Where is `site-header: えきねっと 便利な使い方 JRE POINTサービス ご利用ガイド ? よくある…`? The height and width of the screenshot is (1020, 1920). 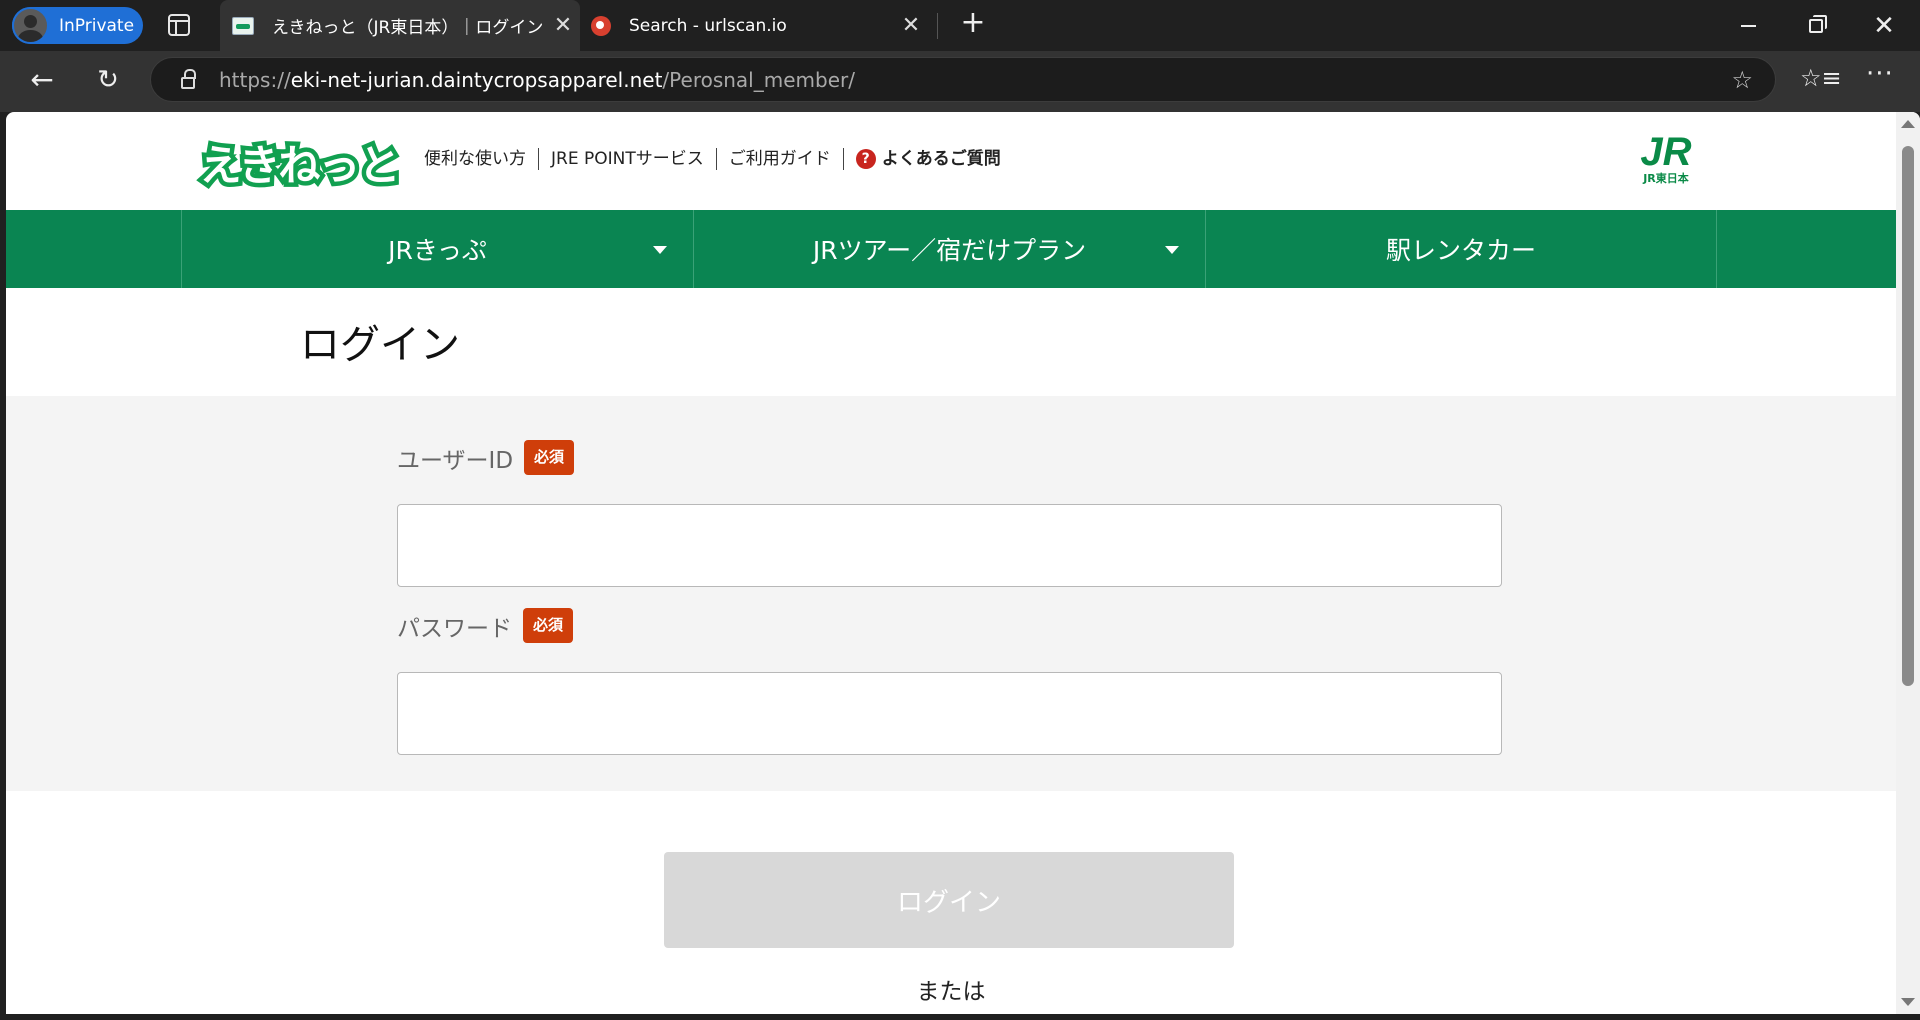 site-header: えきねっと 便利な使い方 JRE POINTサービス ご利用ガイド ? よくある… is located at coordinates (951, 161).